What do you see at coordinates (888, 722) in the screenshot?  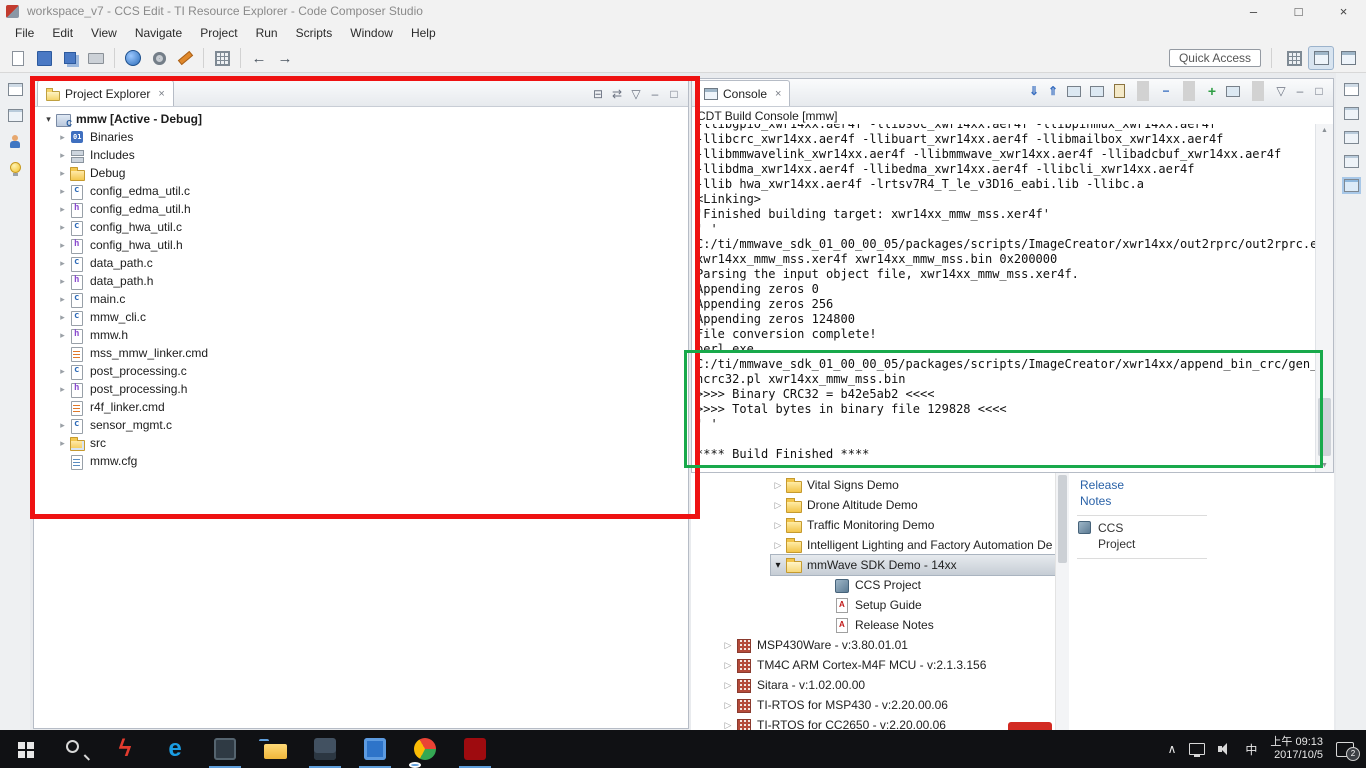 I see `resource-tree-item: TI-RTOS for CC2650 - v:2.20.00.06` at bounding box center [888, 722].